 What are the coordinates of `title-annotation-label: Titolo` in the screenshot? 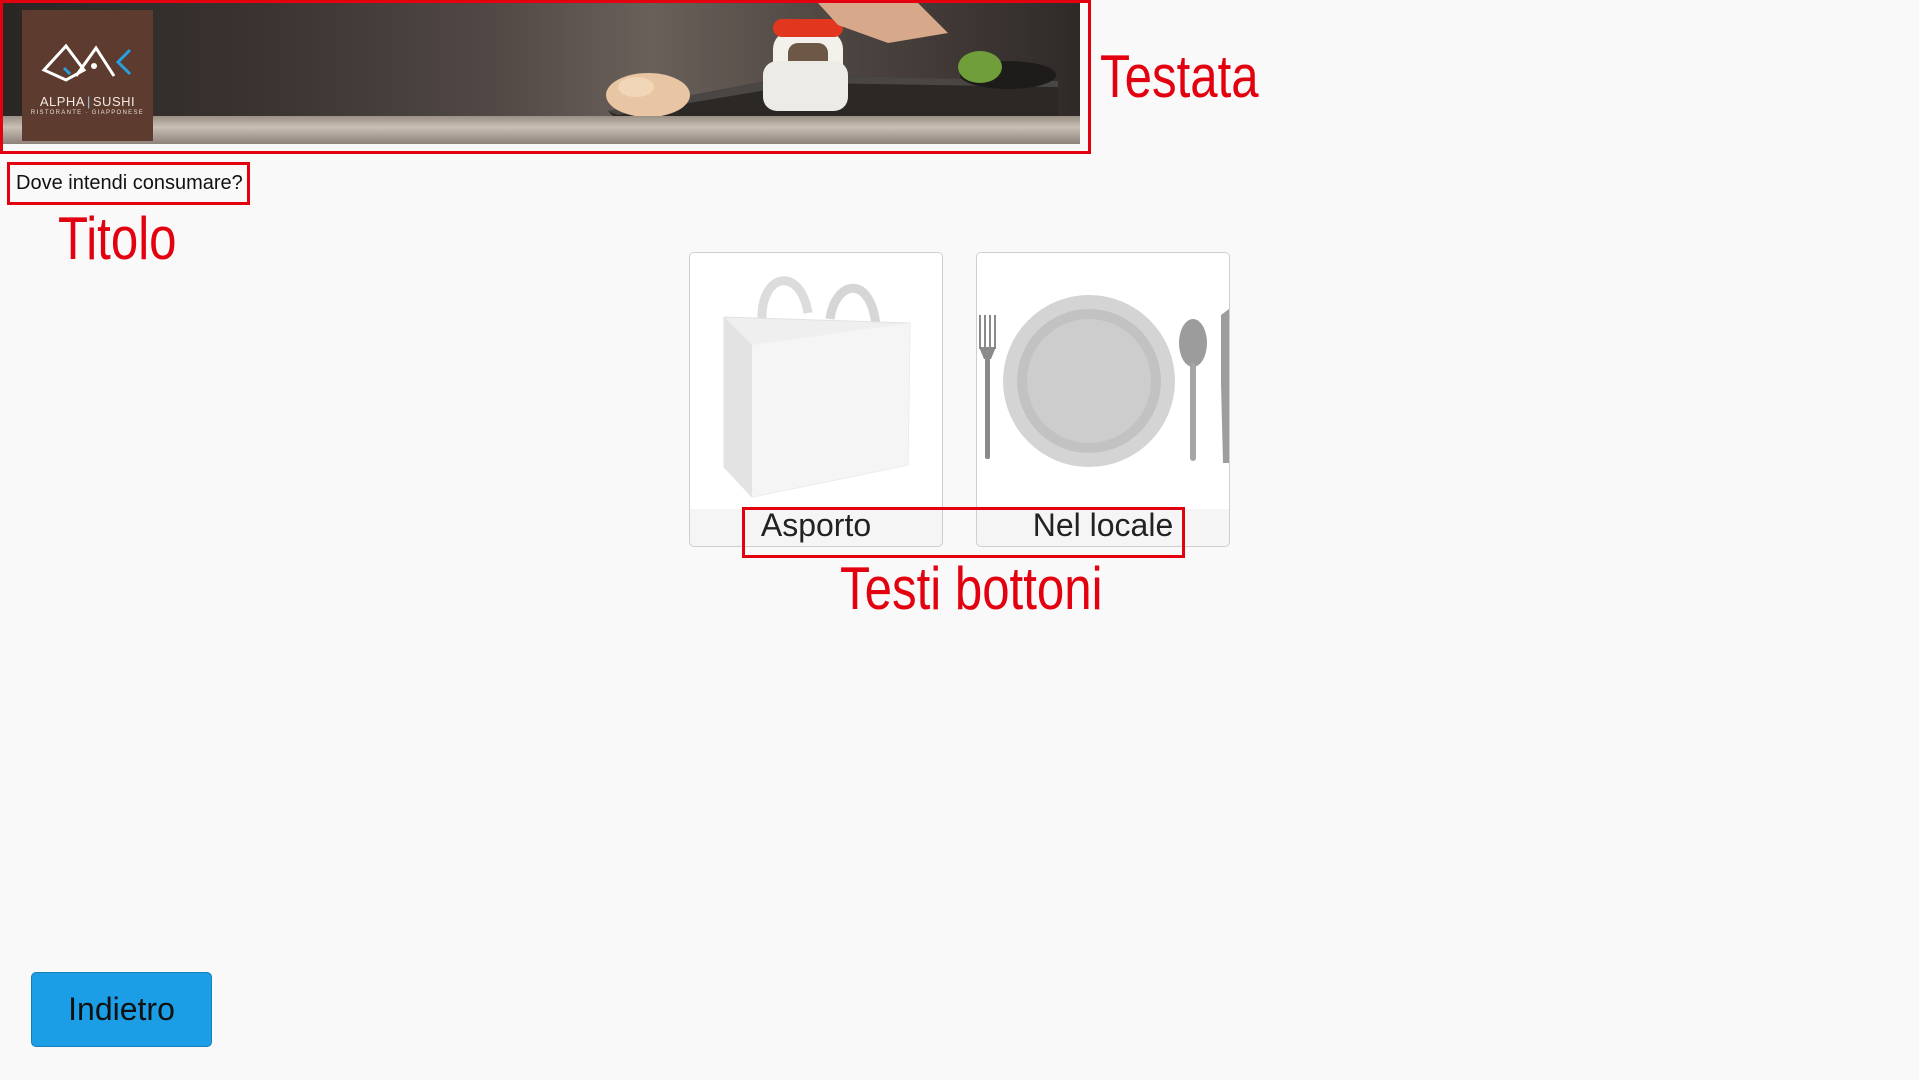 It's located at (117, 238).